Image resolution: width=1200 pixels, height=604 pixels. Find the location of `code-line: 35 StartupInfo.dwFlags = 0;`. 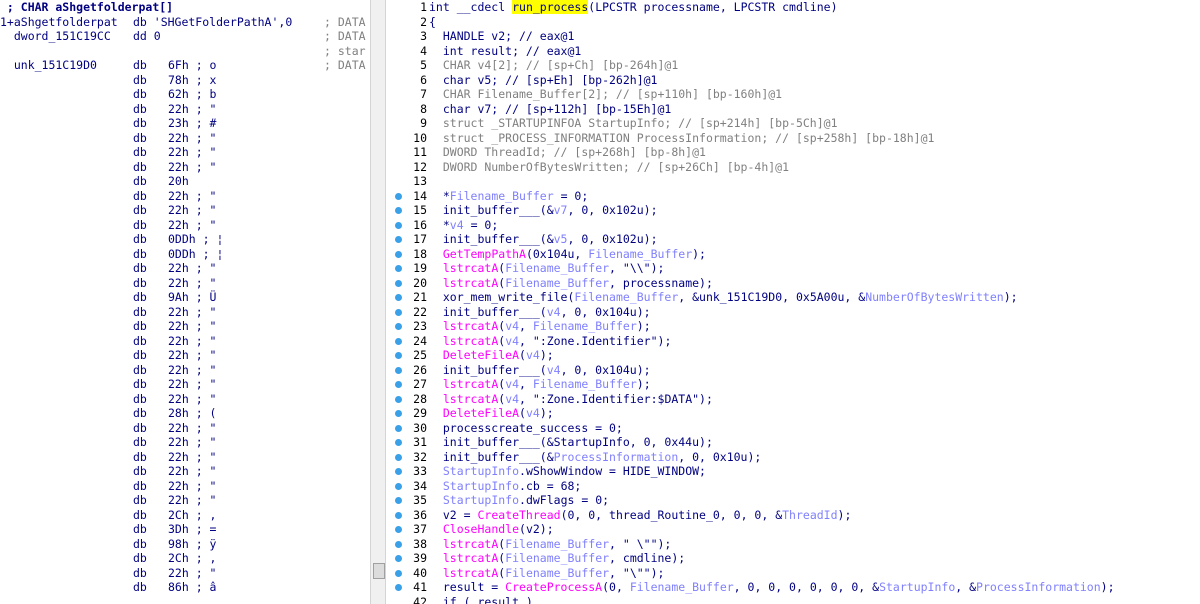

code-line: 35 StartupInfo.dwFlags = 0; is located at coordinates (793, 500).